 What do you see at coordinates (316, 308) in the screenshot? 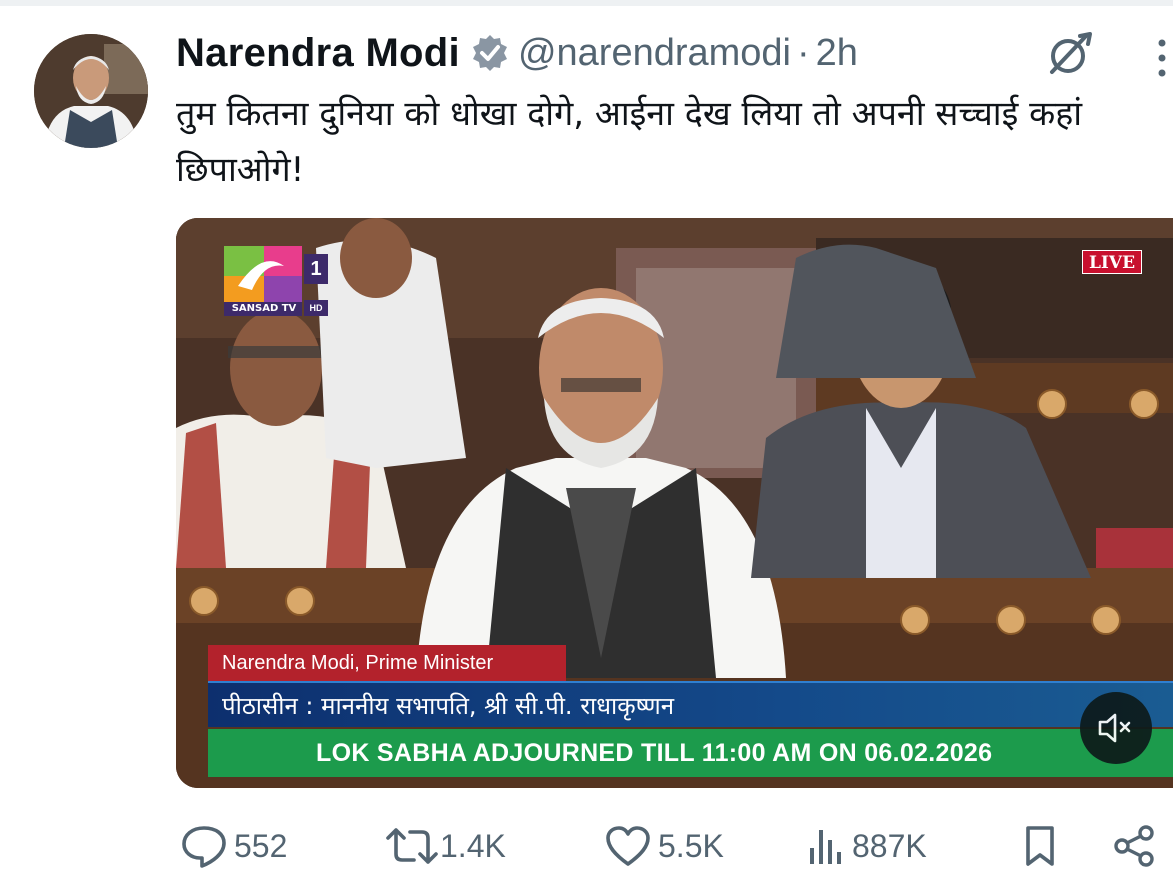
I see `channel-hd: HD` at bounding box center [316, 308].